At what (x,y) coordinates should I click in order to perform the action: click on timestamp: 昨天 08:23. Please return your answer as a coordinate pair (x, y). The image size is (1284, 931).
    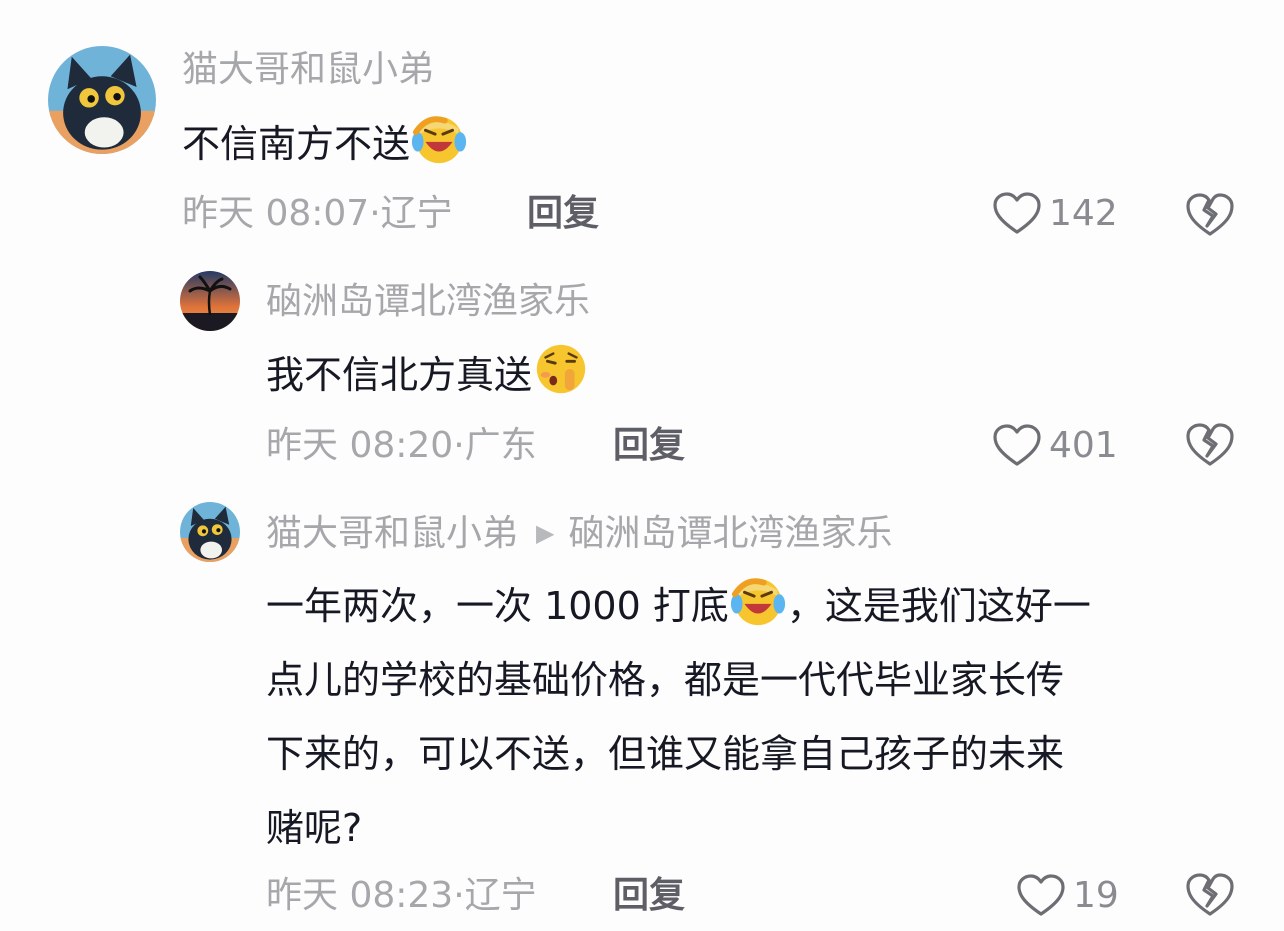
    Looking at the image, I should click on (360, 895).